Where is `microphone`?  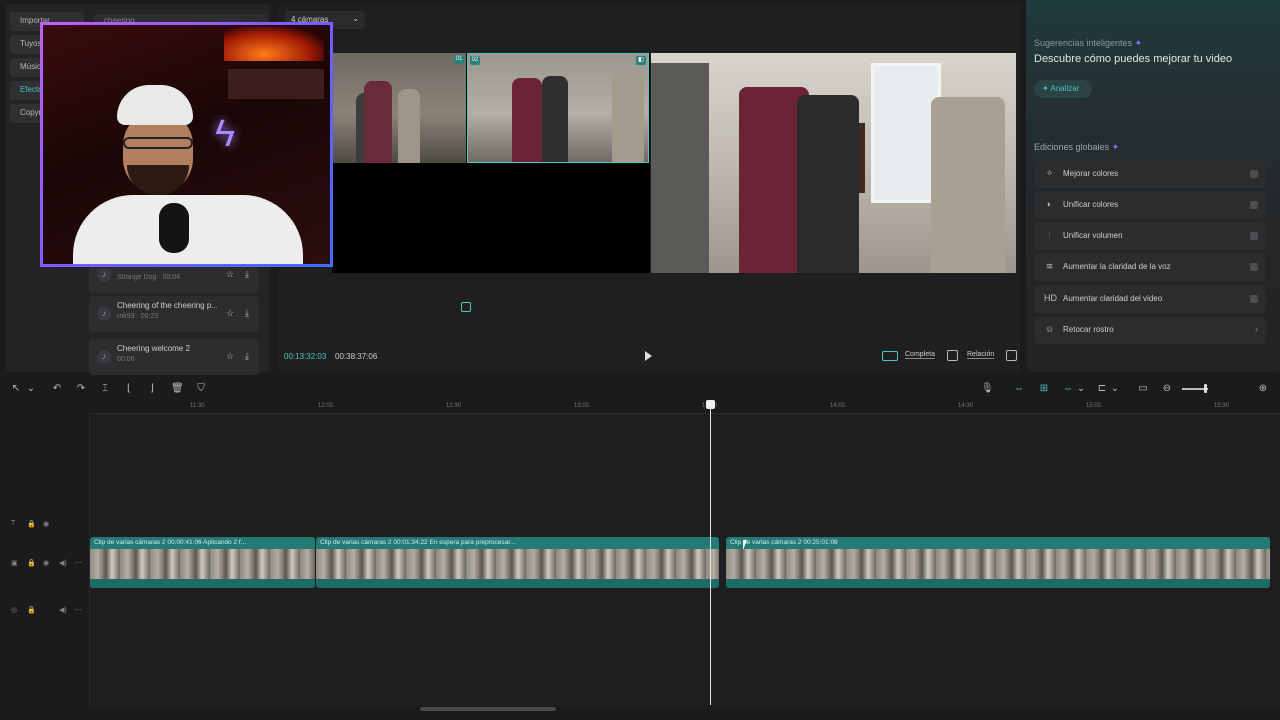 microphone is located at coordinates (174, 228).